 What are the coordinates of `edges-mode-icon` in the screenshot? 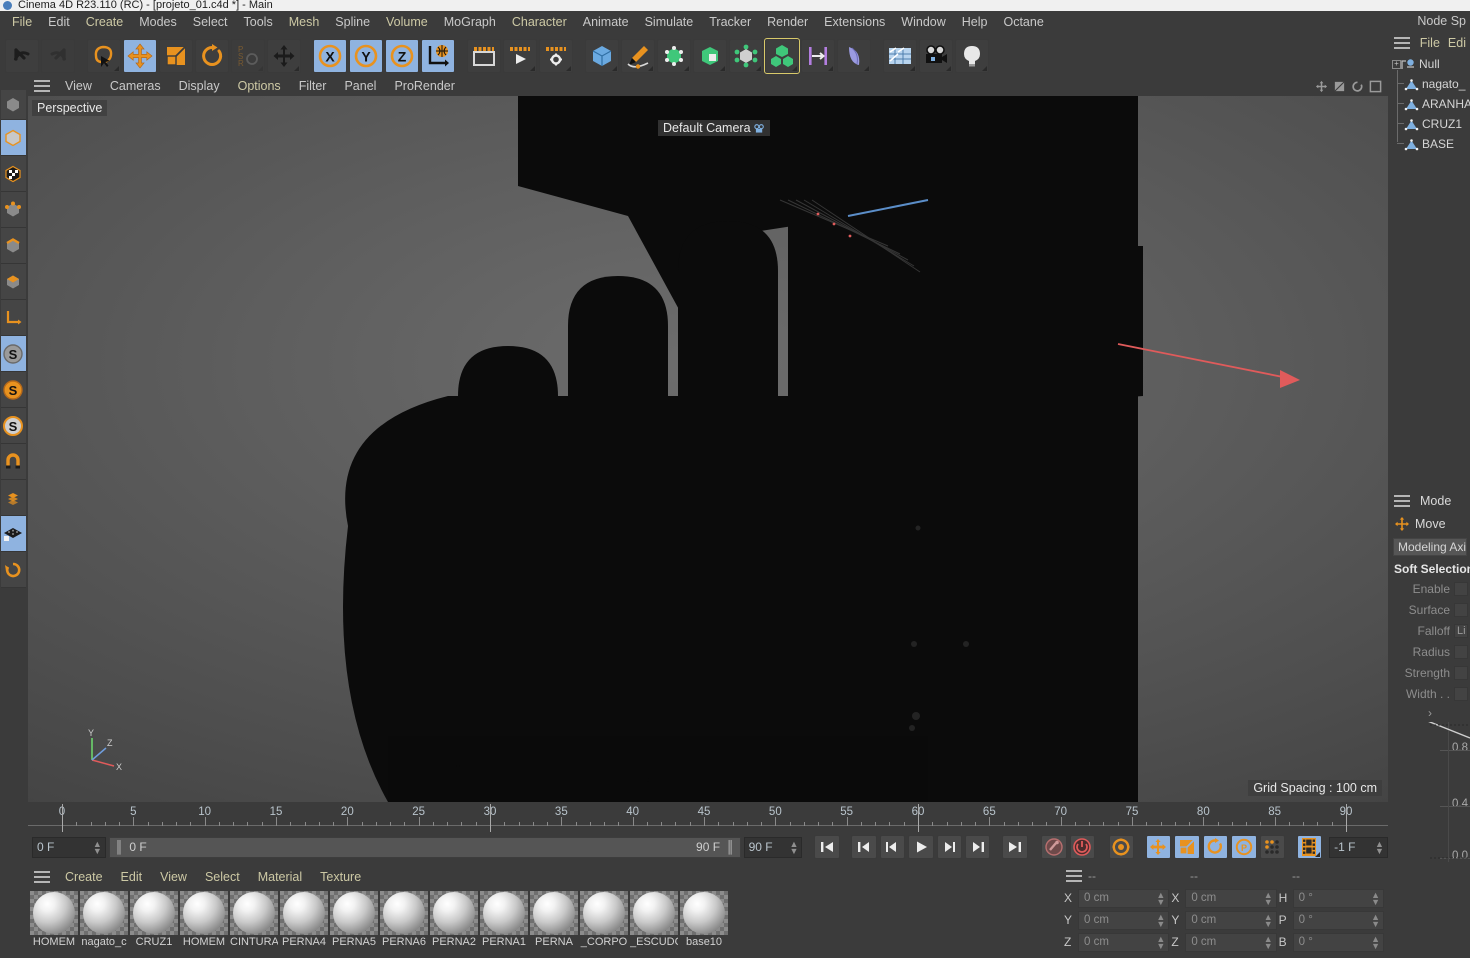 It's located at (13, 246).